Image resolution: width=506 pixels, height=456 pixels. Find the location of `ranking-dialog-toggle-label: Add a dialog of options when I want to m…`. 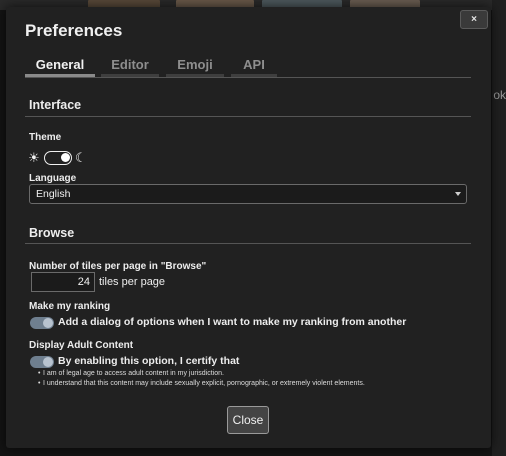

ranking-dialog-toggle-label: Add a dialog of options when I want to m… is located at coordinates (232, 322).